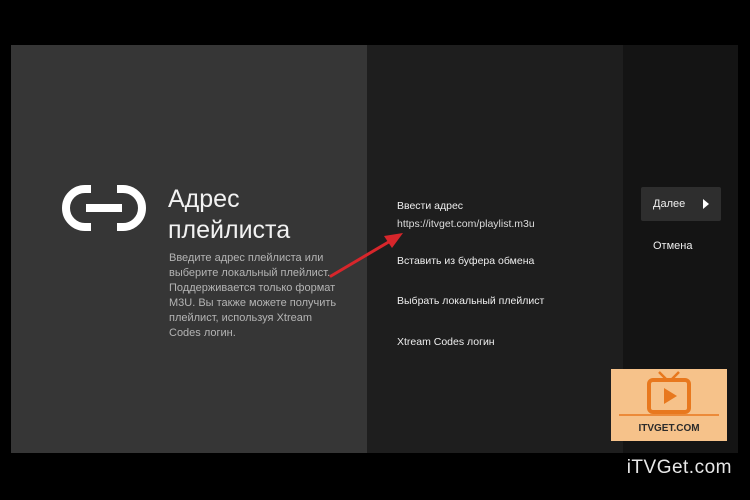  I want to click on option-label: Вставить из буфера обмена, so click(466, 261).